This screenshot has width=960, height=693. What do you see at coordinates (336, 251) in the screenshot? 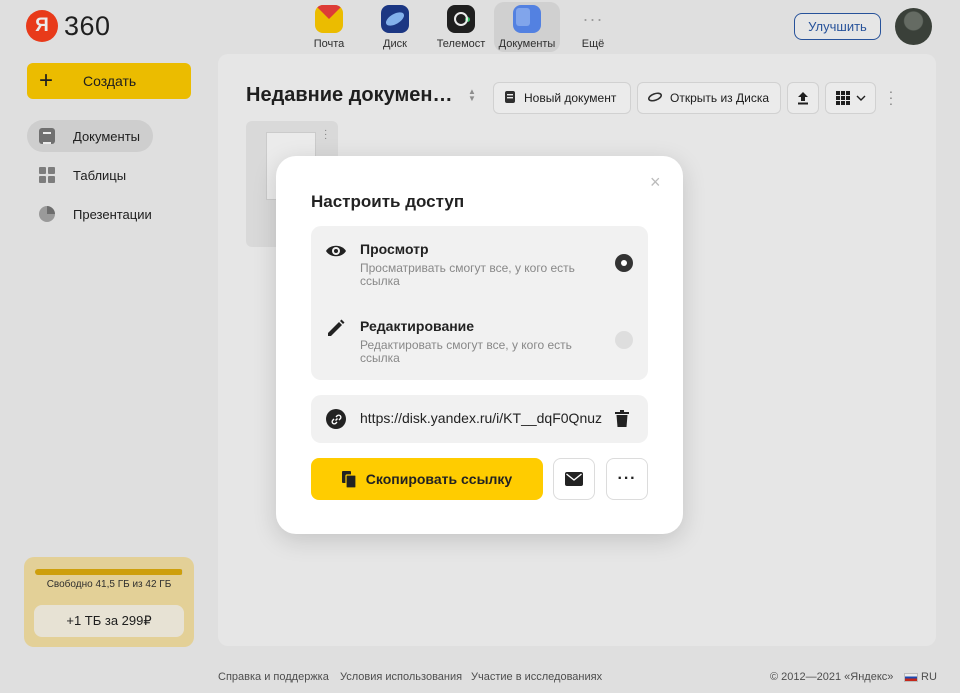
I see `eye-icon` at bounding box center [336, 251].